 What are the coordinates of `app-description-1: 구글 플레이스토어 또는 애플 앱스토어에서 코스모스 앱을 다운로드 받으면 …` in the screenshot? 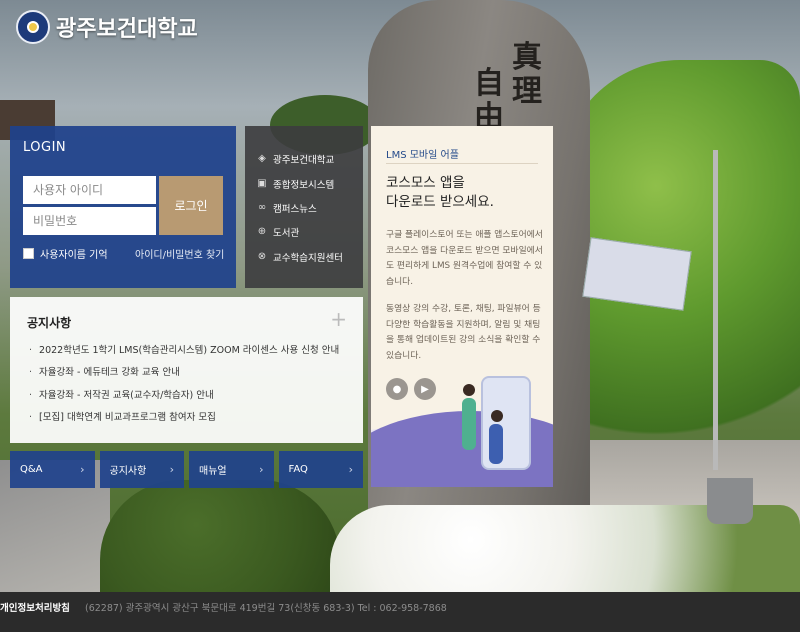 It's located at (464, 258).